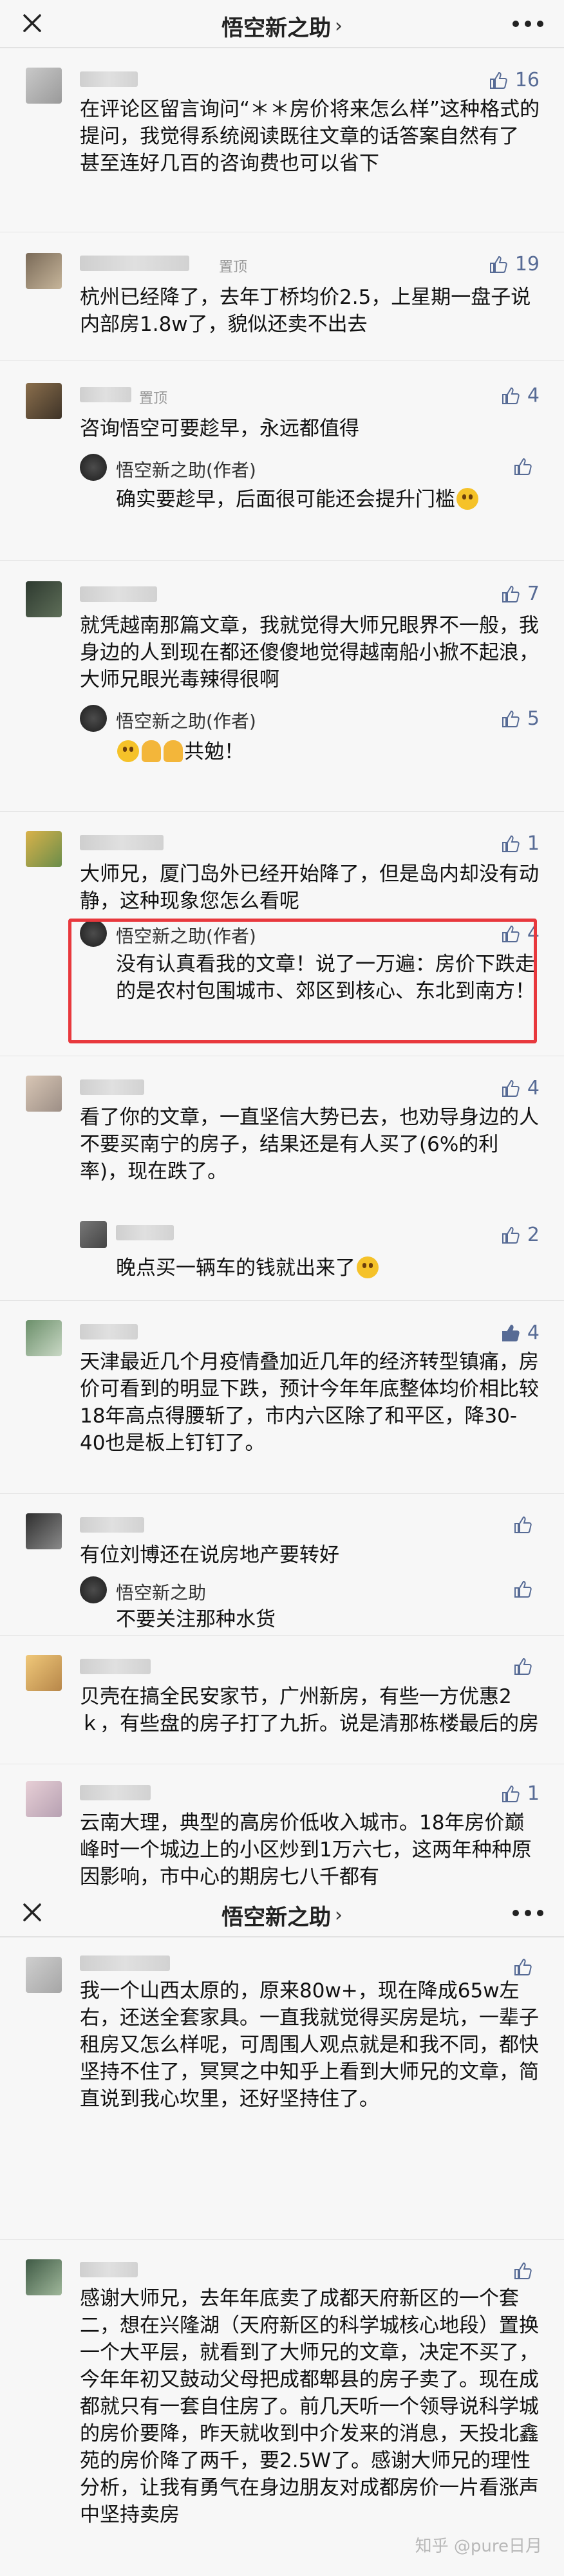  What do you see at coordinates (520, 594) in the screenshot?
I see `like-button: 7` at bounding box center [520, 594].